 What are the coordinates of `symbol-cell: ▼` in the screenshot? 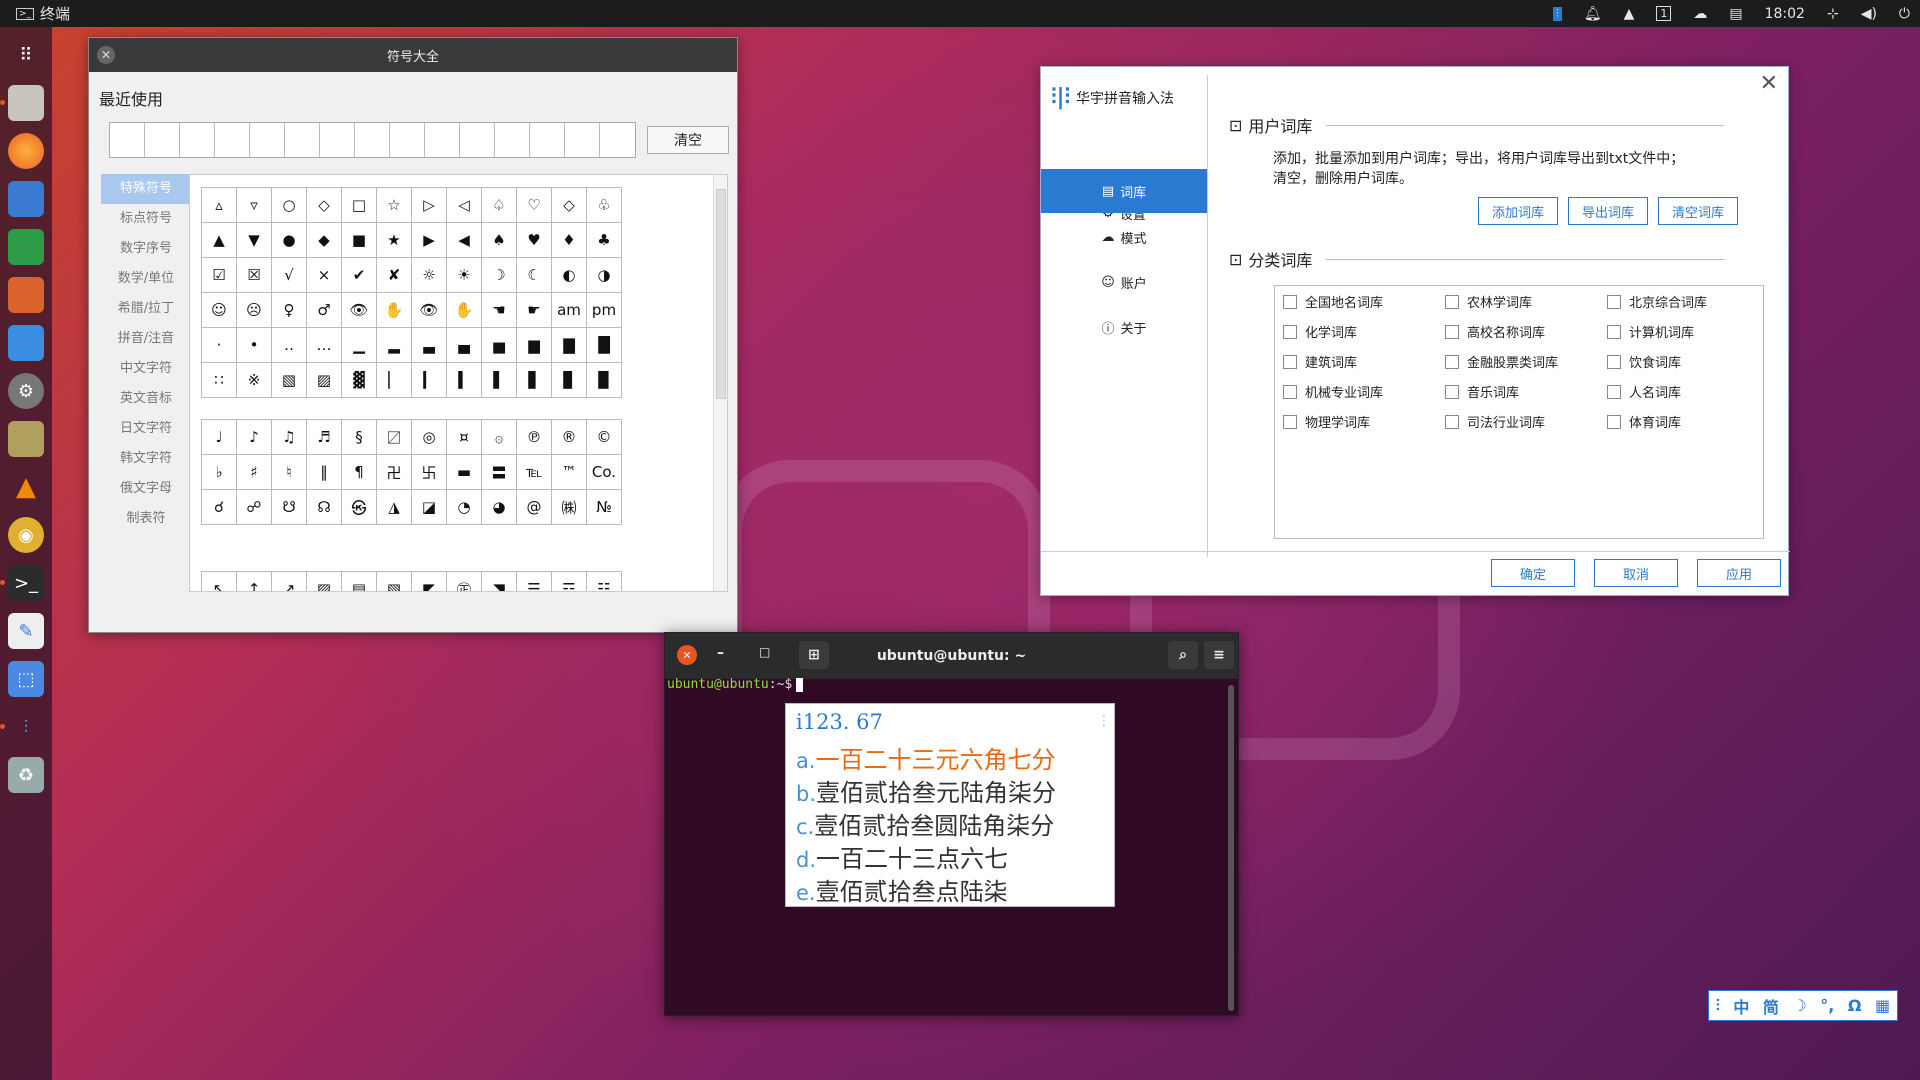 It's located at (254, 240).